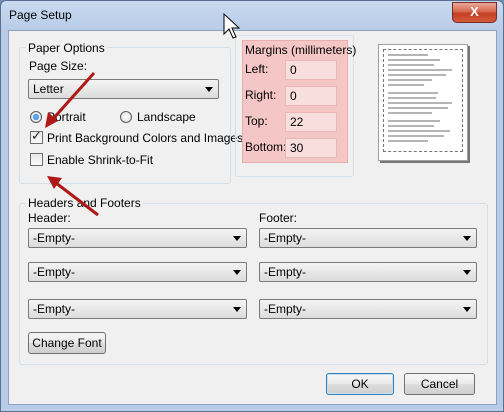 This screenshot has width=504, height=412. What do you see at coordinates (66, 48) in the screenshot?
I see `paper-options-label: Paper Options` at bounding box center [66, 48].